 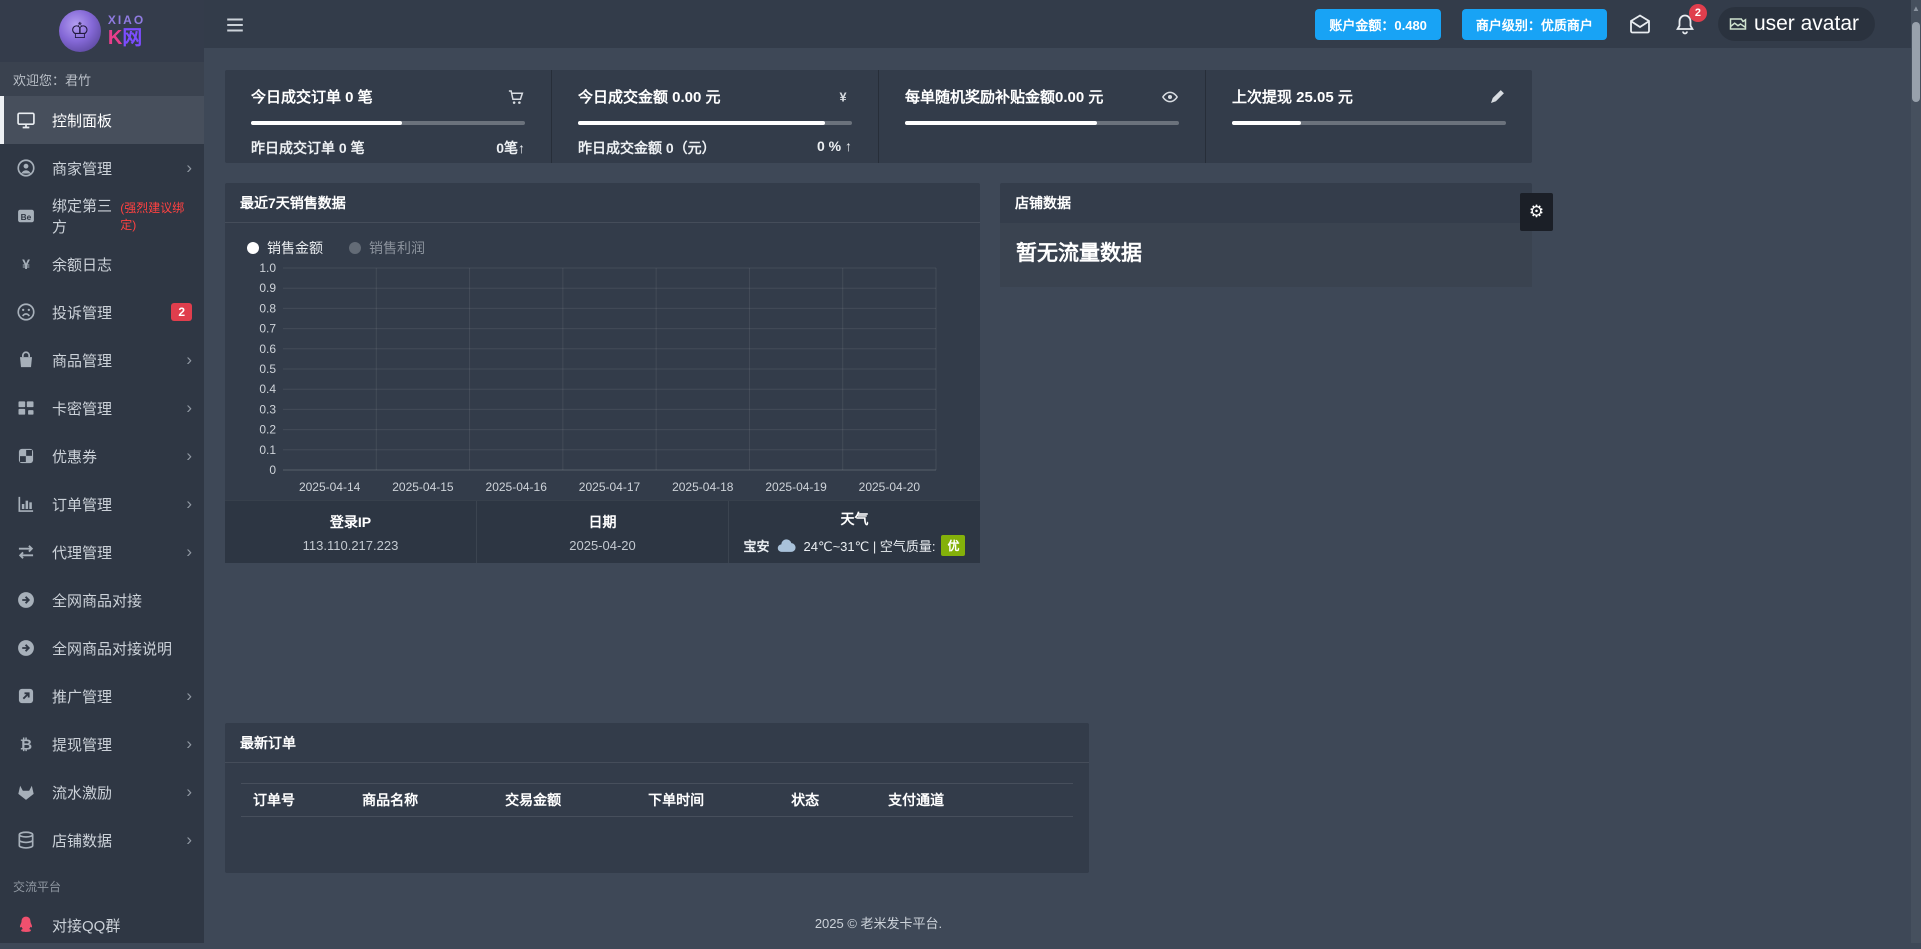 I want to click on settings-gear-button: ⚙, so click(x=1536, y=212).